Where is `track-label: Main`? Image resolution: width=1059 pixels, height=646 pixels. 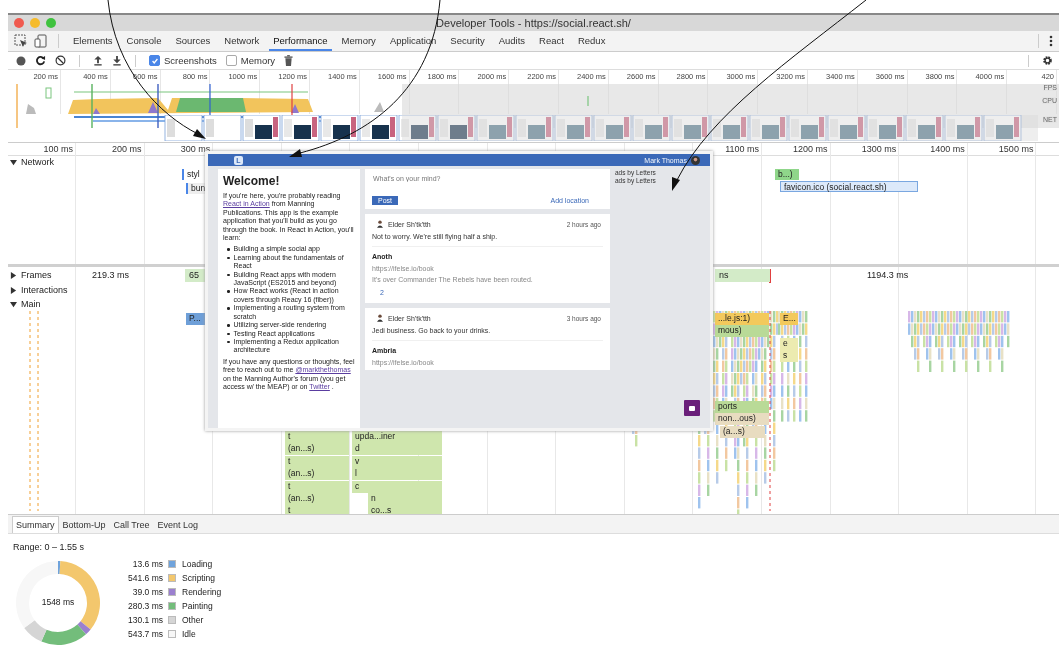 track-label: Main is located at coordinates (31, 304).